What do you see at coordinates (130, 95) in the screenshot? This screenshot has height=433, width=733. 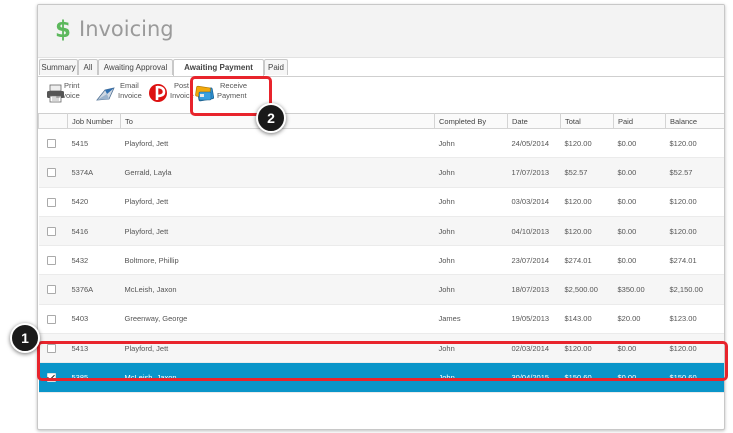 I see `email-label-2: Invoice` at bounding box center [130, 95].